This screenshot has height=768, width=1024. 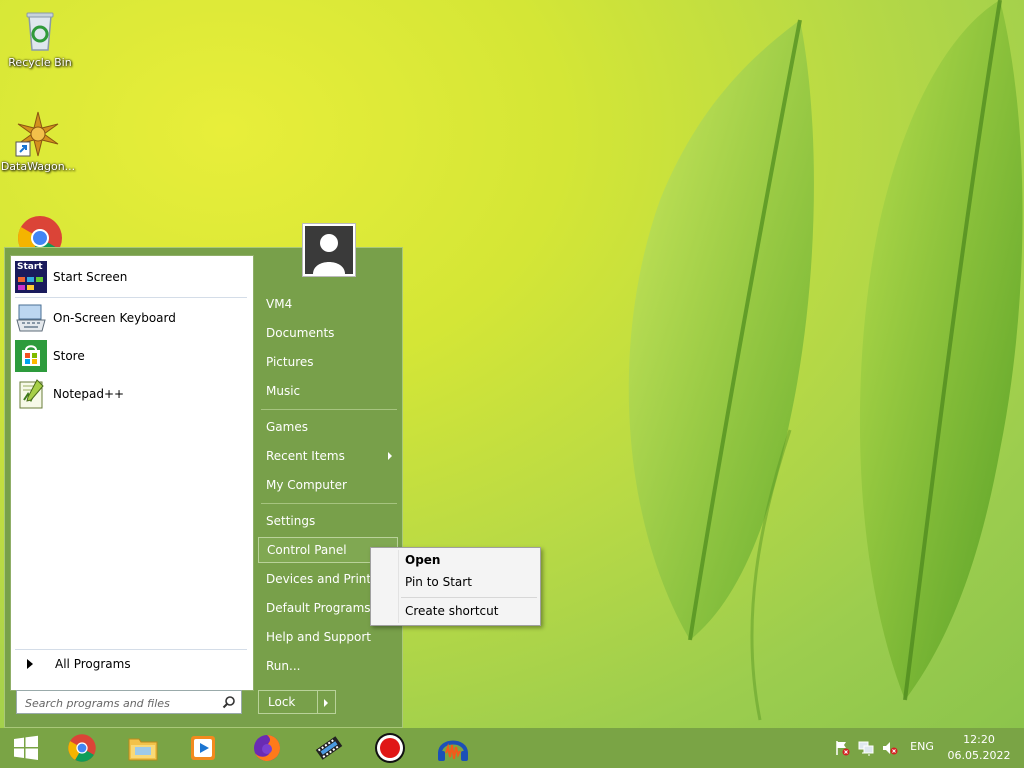 I want to click on clock: 12:20 06.05.2022, so click(x=979, y=748).